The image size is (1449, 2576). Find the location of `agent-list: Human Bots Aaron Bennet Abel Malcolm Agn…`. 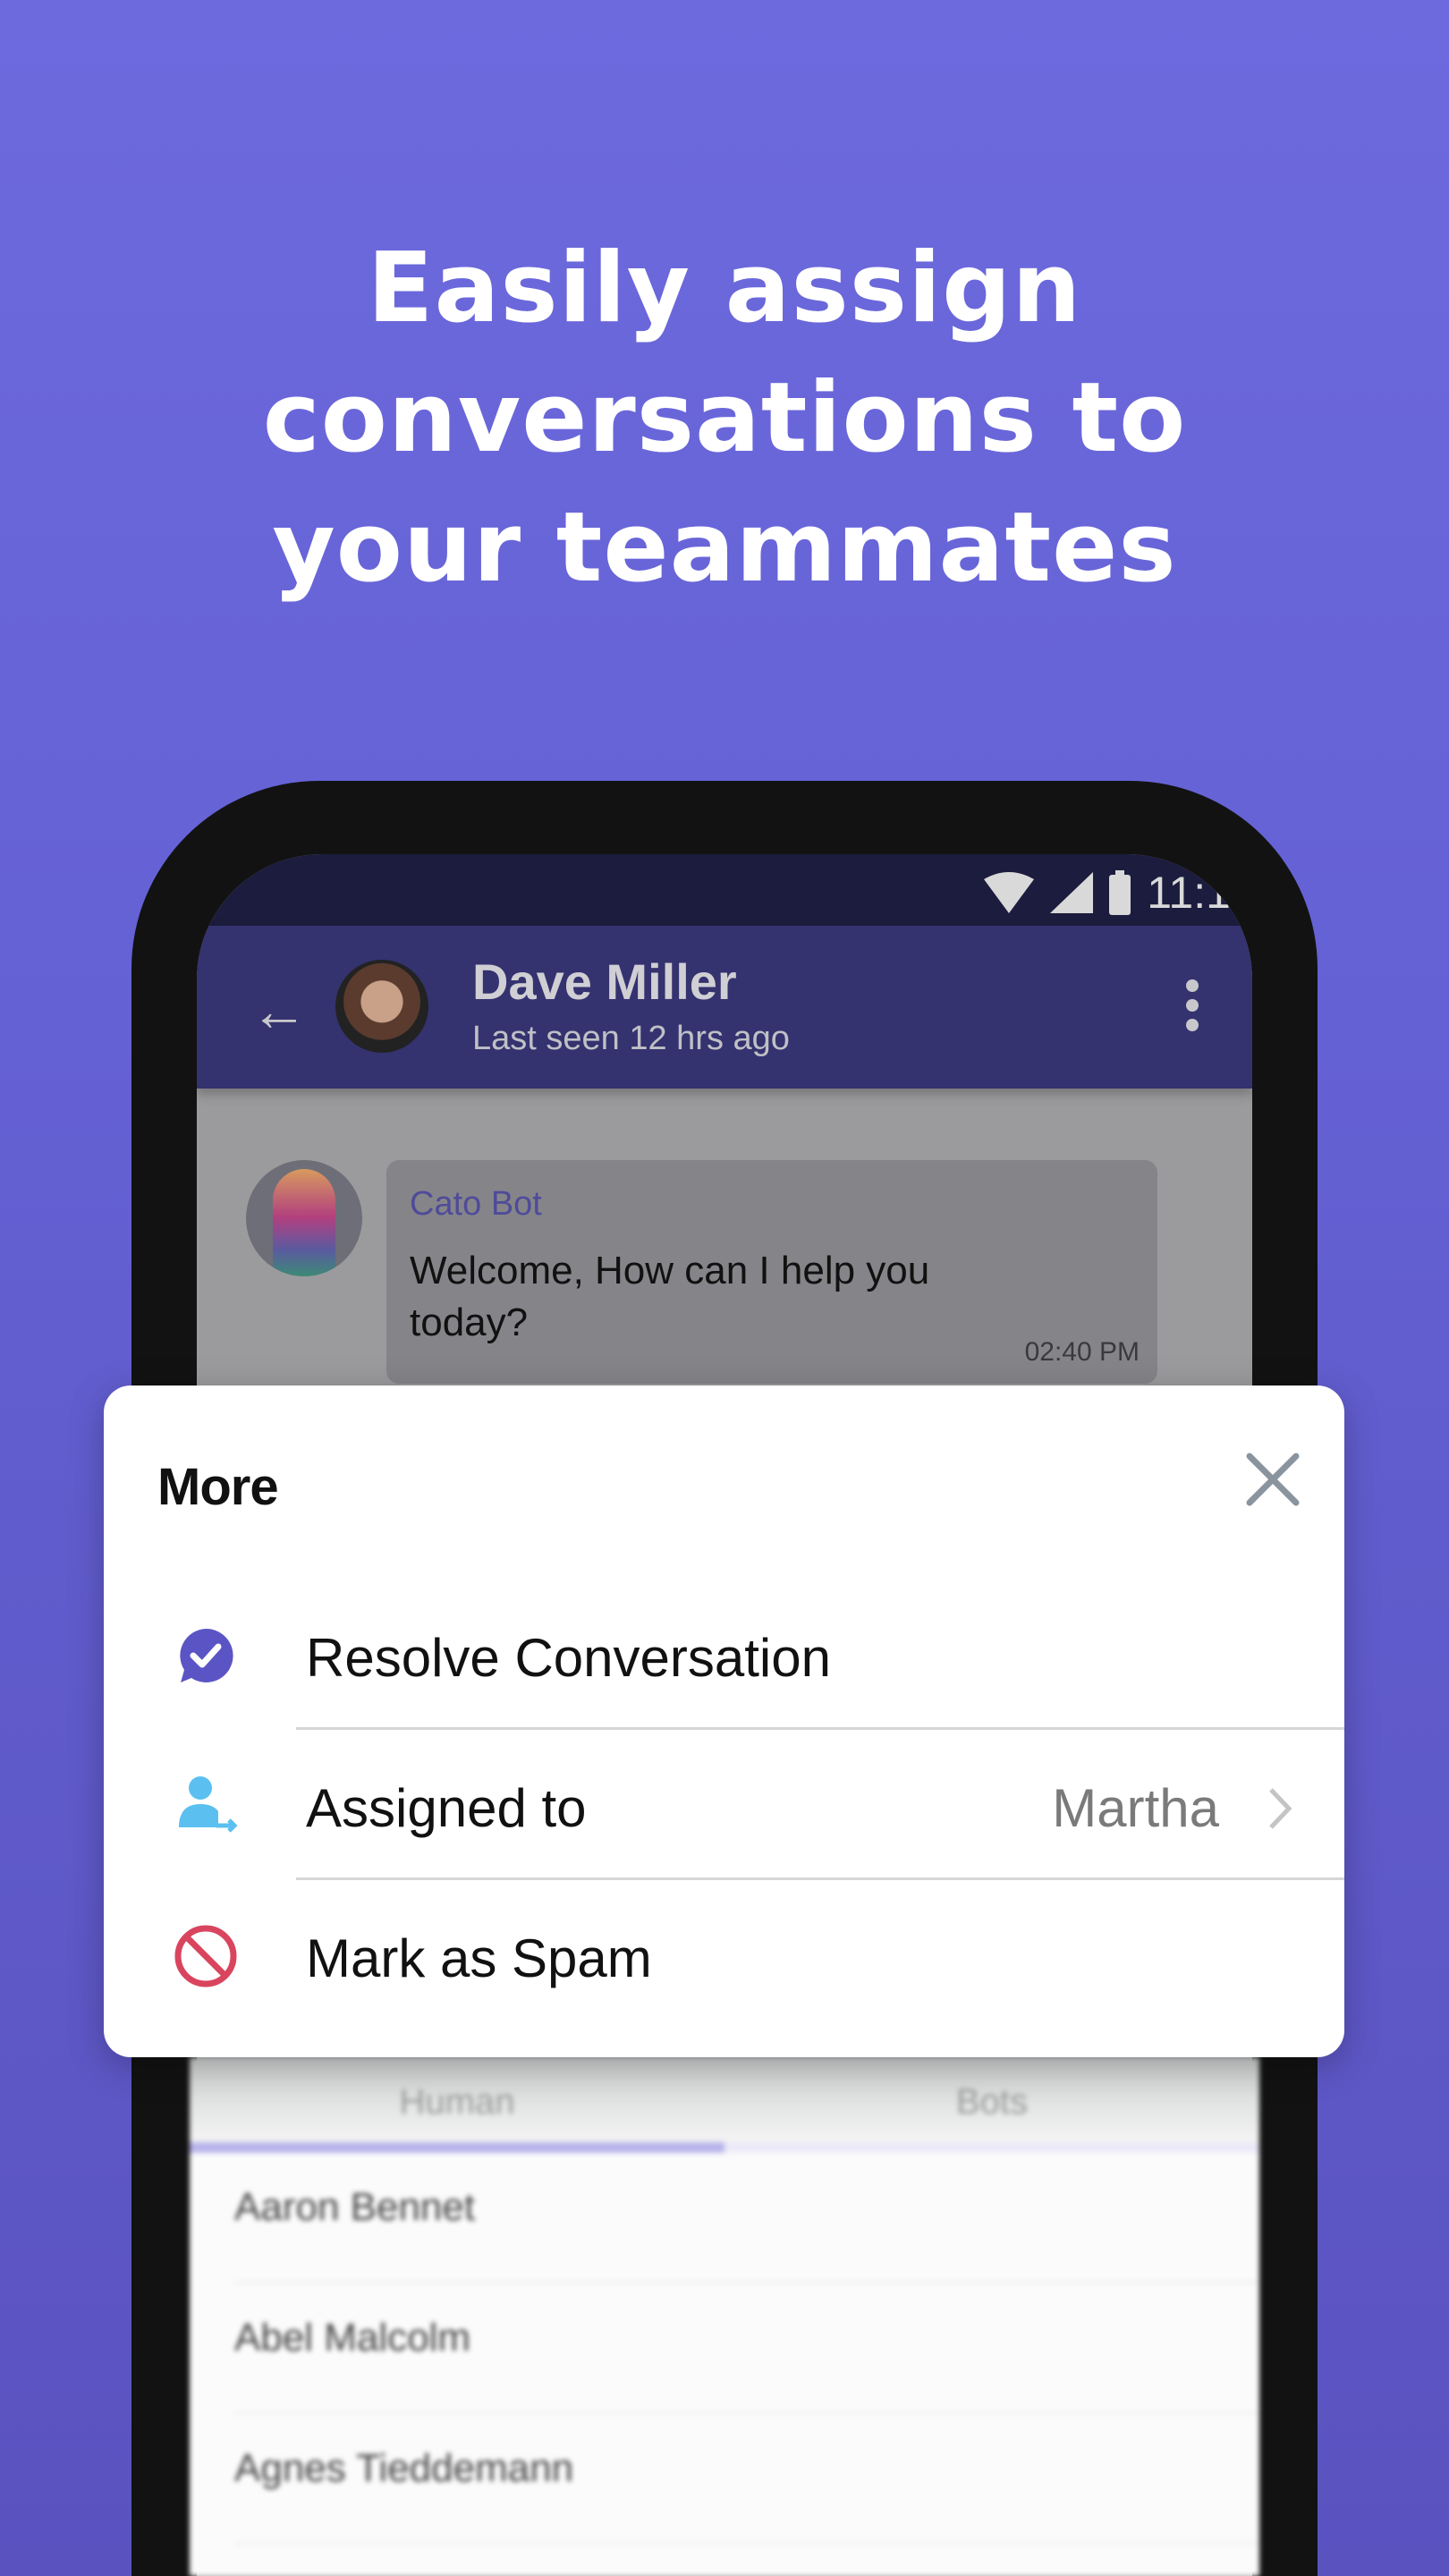

agent-list: Human Bots Aaron Bennet Abel Malcolm Agn… is located at coordinates (724, 2316).